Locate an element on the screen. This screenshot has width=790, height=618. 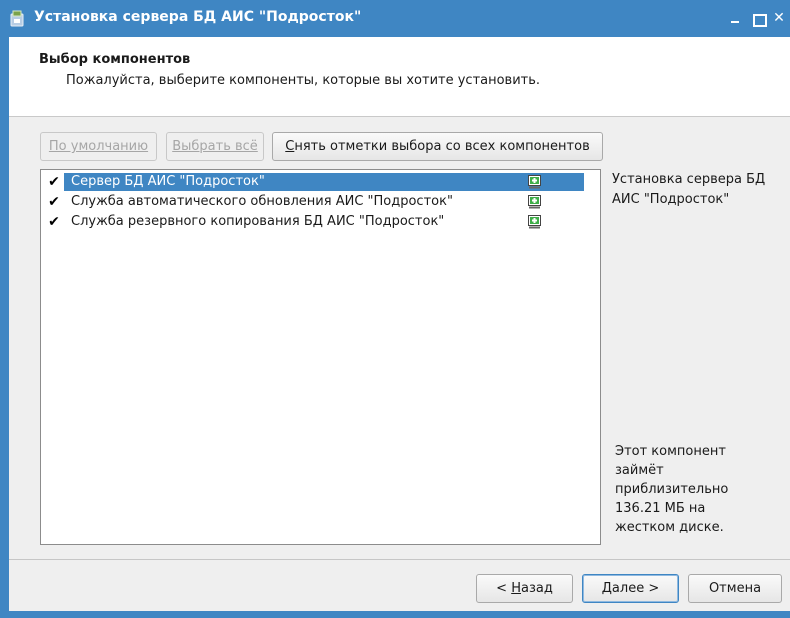
title-bar: Установка сервера БД АИС "Подросток" ✕ is located at coordinates (395, 18).